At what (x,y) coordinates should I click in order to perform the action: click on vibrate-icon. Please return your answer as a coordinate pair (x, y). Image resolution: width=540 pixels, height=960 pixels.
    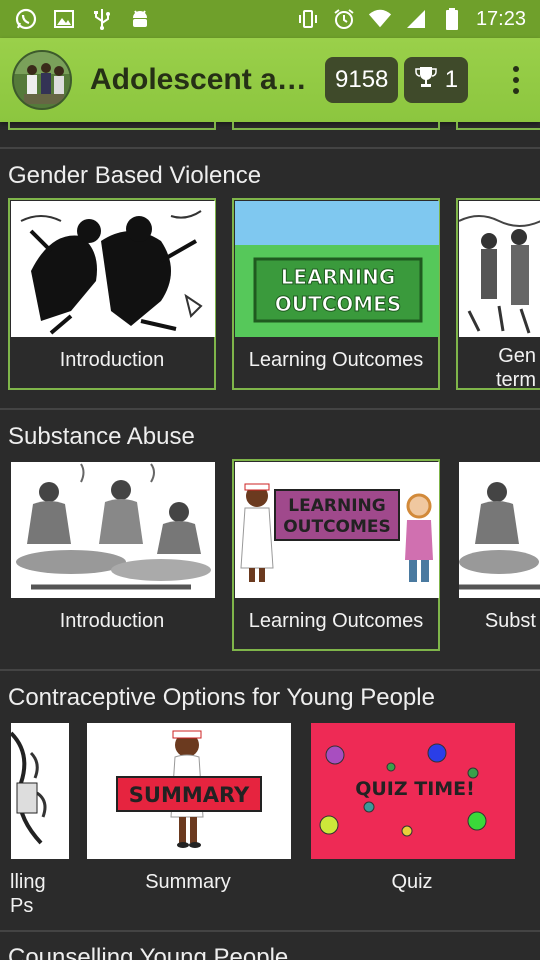
    Looking at the image, I should click on (308, 19).